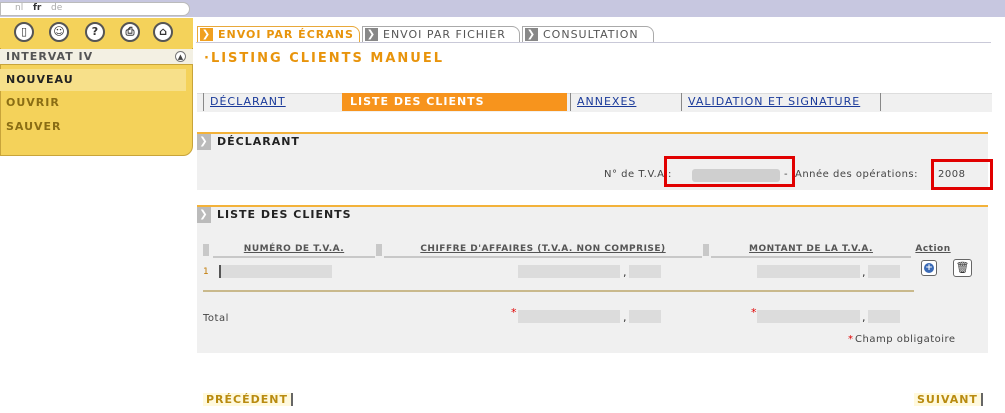 Image resolution: width=1005 pixels, height=413 pixels. I want to click on lang-de: de, so click(56, 8).